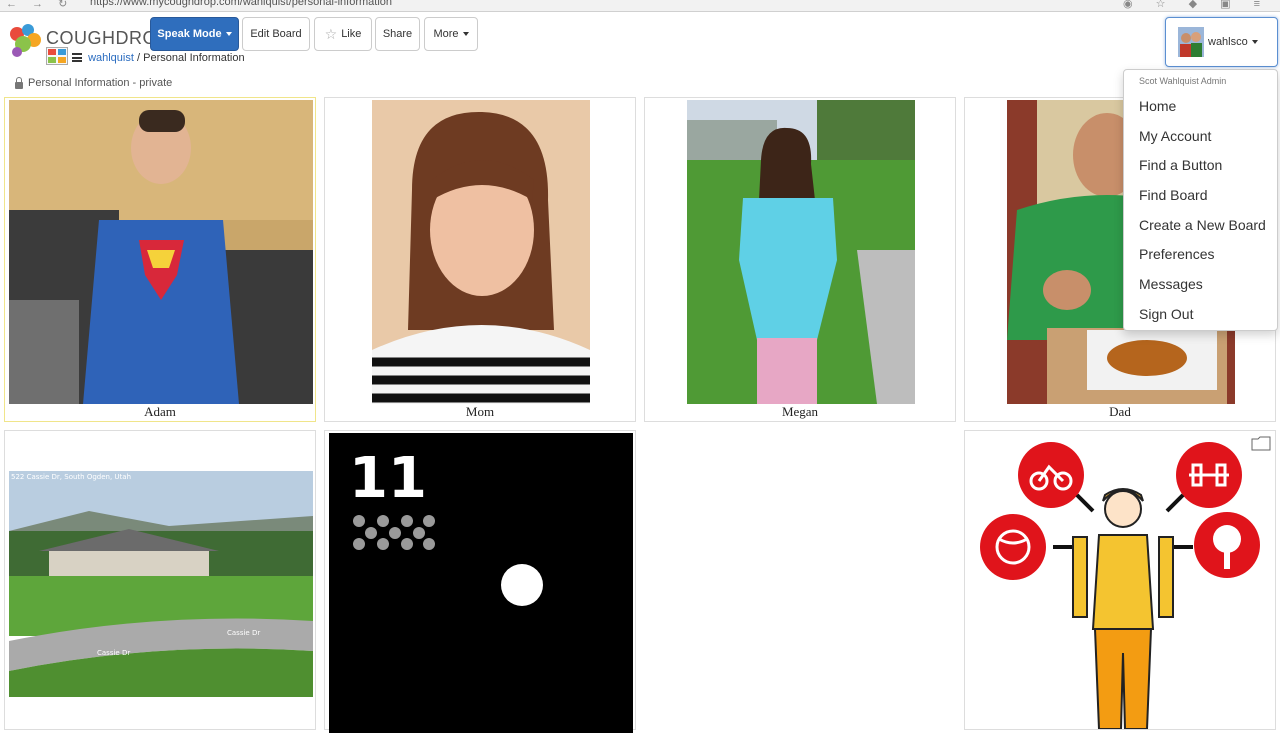 The height and width of the screenshot is (733, 1280). Describe the element at coordinates (1196, 5) in the screenshot. I see `browser-extension-icons: ◉ ☆ ◆ ▣ ≡` at that location.